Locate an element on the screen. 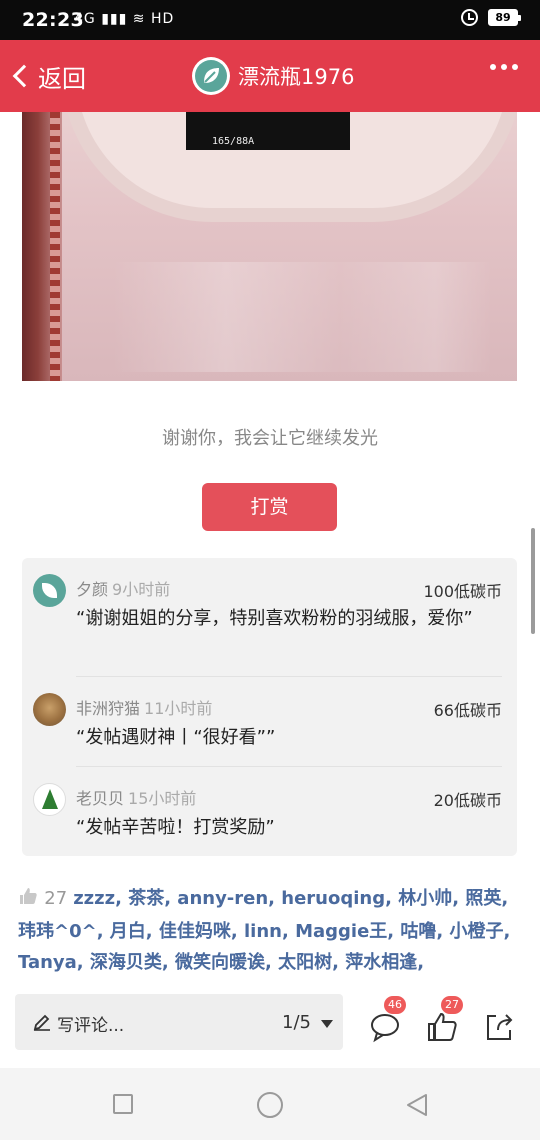 Image resolution: width=540 pixels, height=1140 pixels. back-button: 返回 is located at coordinates (48, 76).